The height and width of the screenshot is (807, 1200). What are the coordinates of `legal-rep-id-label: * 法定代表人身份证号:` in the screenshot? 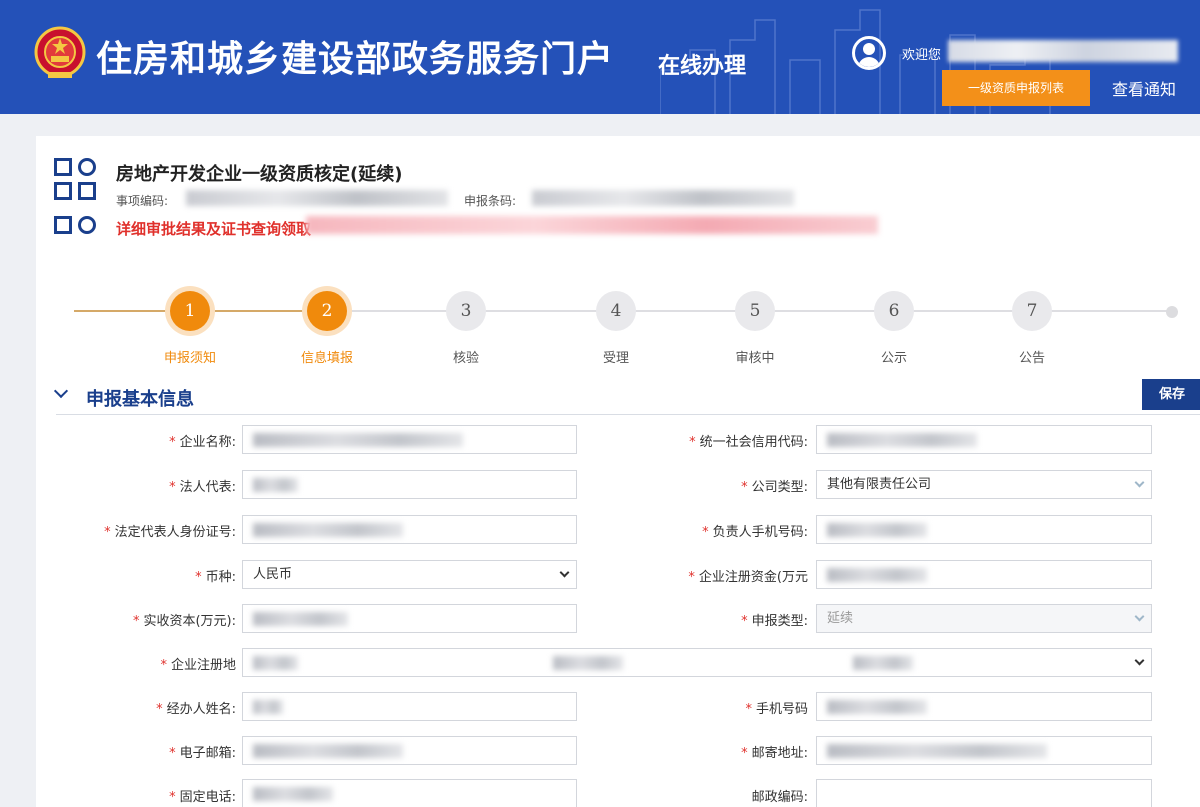 It's located at (170, 532).